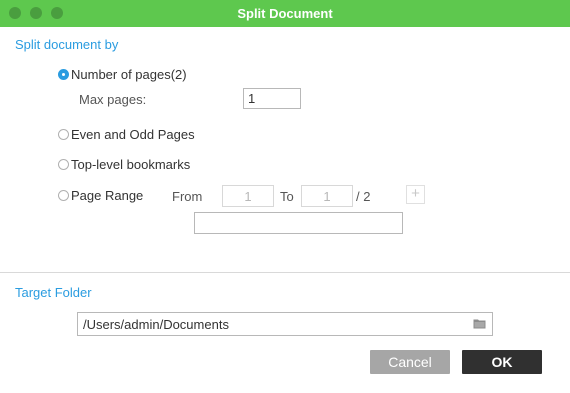 This screenshot has width=570, height=393. What do you see at coordinates (63, 74) in the screenshot?
I see `radio-number-of-pages` at bounding box center [63, 74].